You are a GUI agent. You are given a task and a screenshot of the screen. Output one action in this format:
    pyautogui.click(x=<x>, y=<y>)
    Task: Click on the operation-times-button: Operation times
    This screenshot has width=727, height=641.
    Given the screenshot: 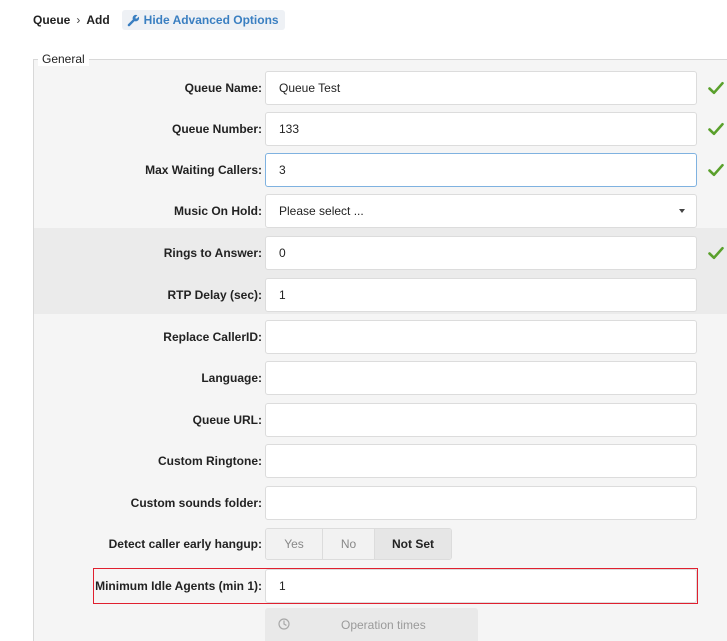 What is the action you would take?
    pyautogui.click(x=371, y=624)
    